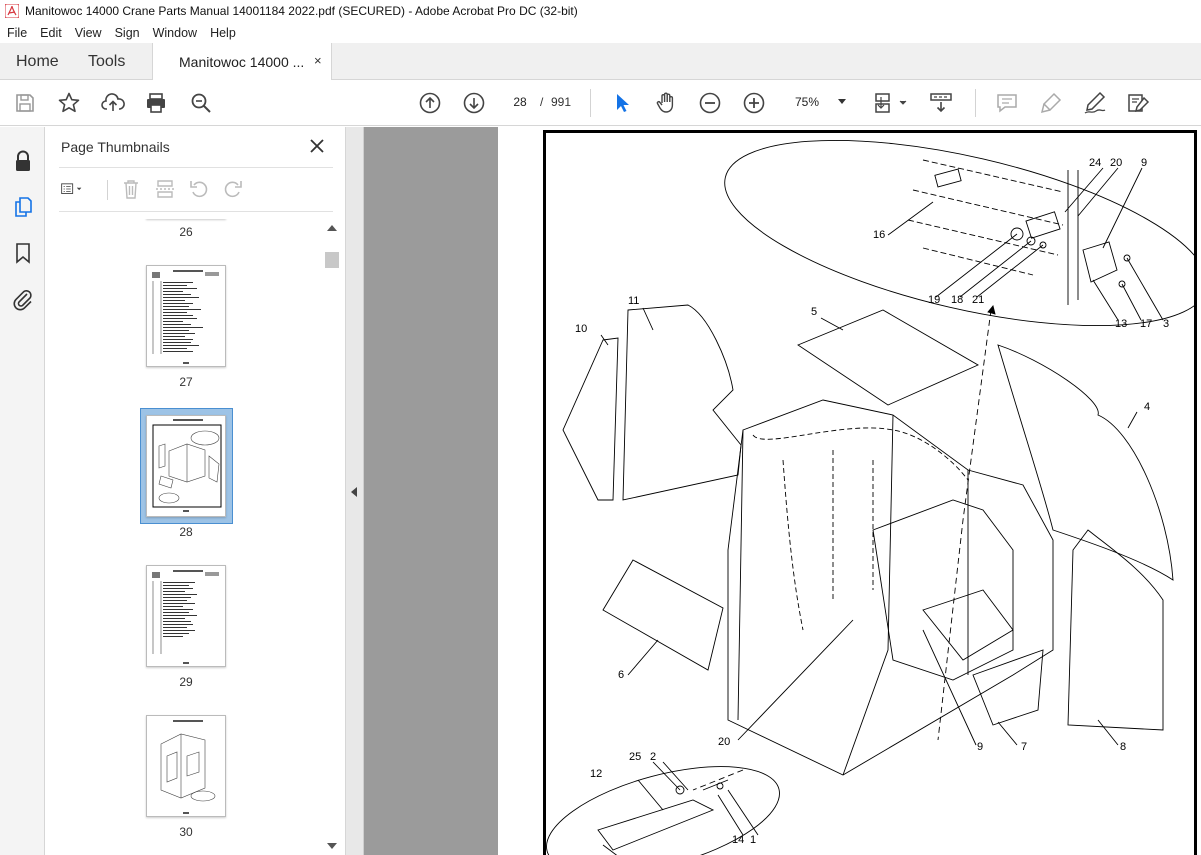  I want to click on callout-label: 1, so click(753, 840).